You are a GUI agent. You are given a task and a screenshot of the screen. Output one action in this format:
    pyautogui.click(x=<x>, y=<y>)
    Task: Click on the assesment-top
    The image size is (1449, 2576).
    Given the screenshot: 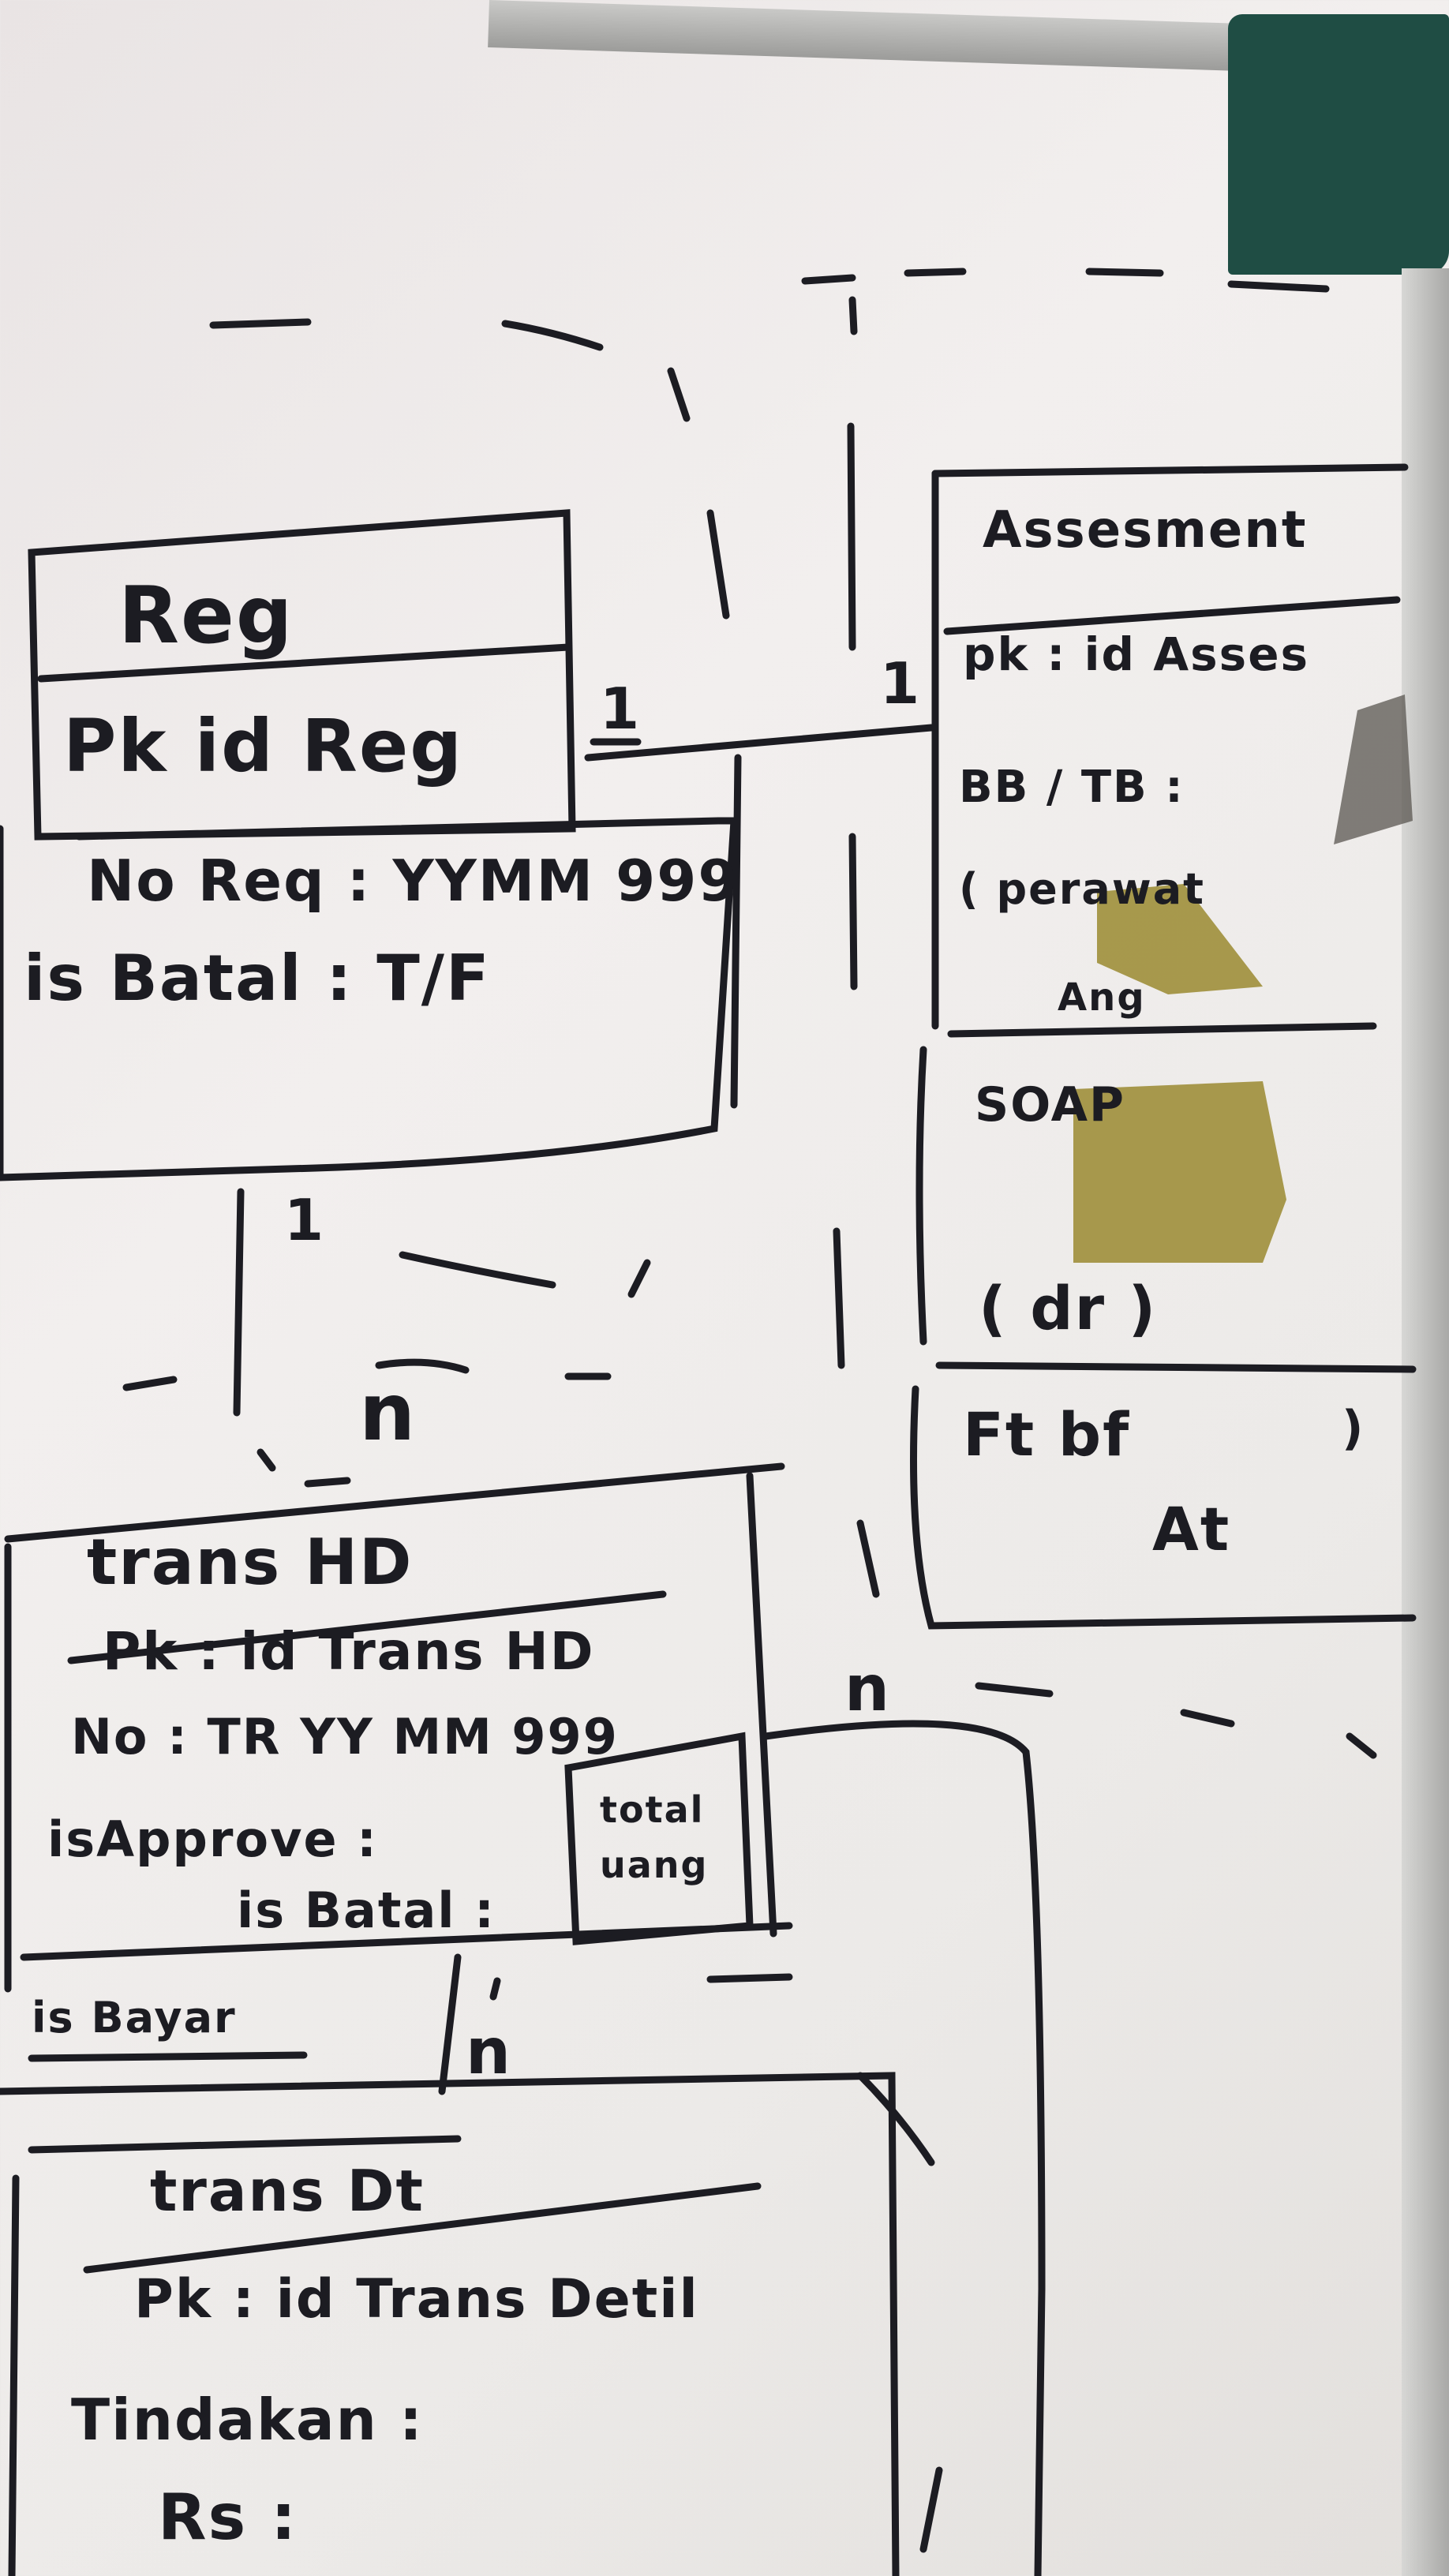 What is the action you would take?
    pyautogui.click(x=1170, y=470)
    